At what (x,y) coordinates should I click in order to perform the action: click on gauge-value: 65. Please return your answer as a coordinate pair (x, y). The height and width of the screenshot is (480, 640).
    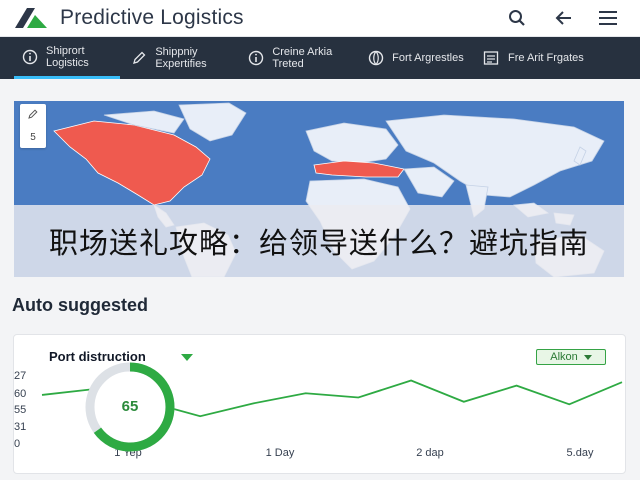
    Looking at the image, I should click on (130, 406).